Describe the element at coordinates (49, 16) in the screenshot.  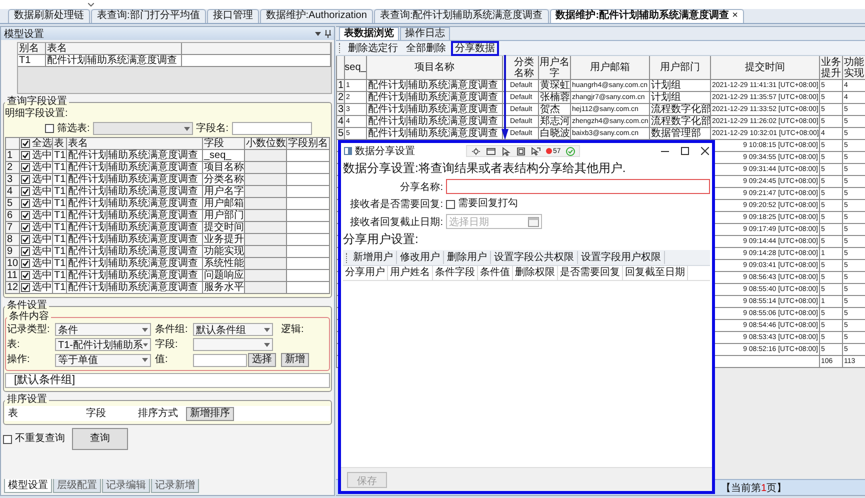
I see `document-tab: 数据刷新处理链` at that location.